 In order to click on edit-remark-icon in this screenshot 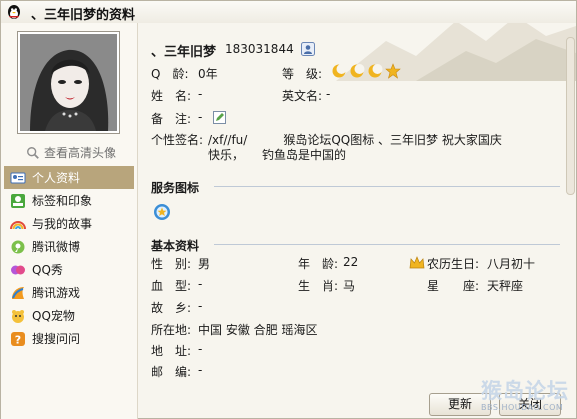, I will do `click(219, 117)`.